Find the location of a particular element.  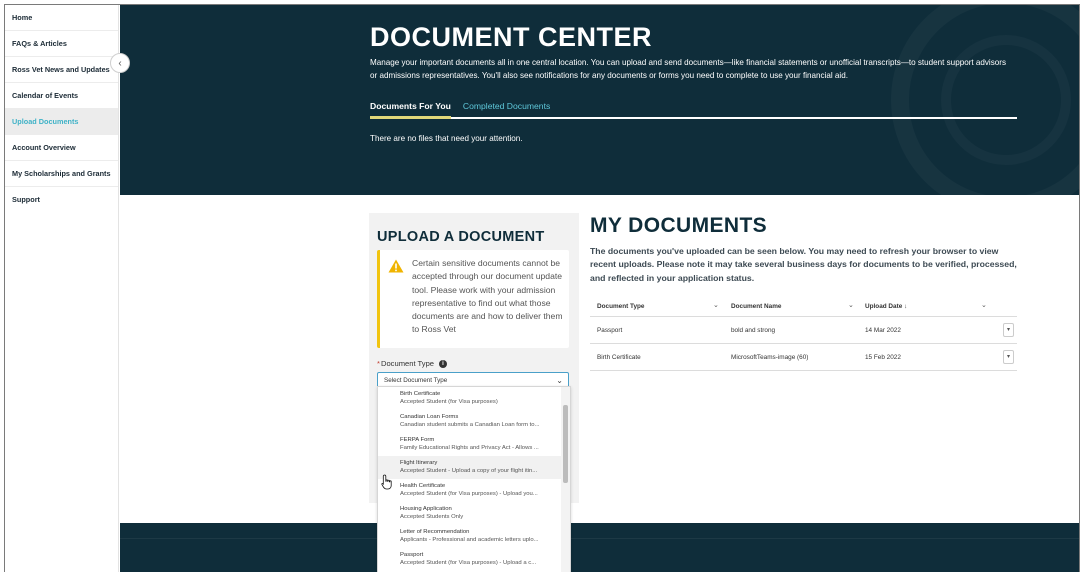

sidebar-item-scholarships: My Scholarships and Grants is located at coordinates (61, 174).